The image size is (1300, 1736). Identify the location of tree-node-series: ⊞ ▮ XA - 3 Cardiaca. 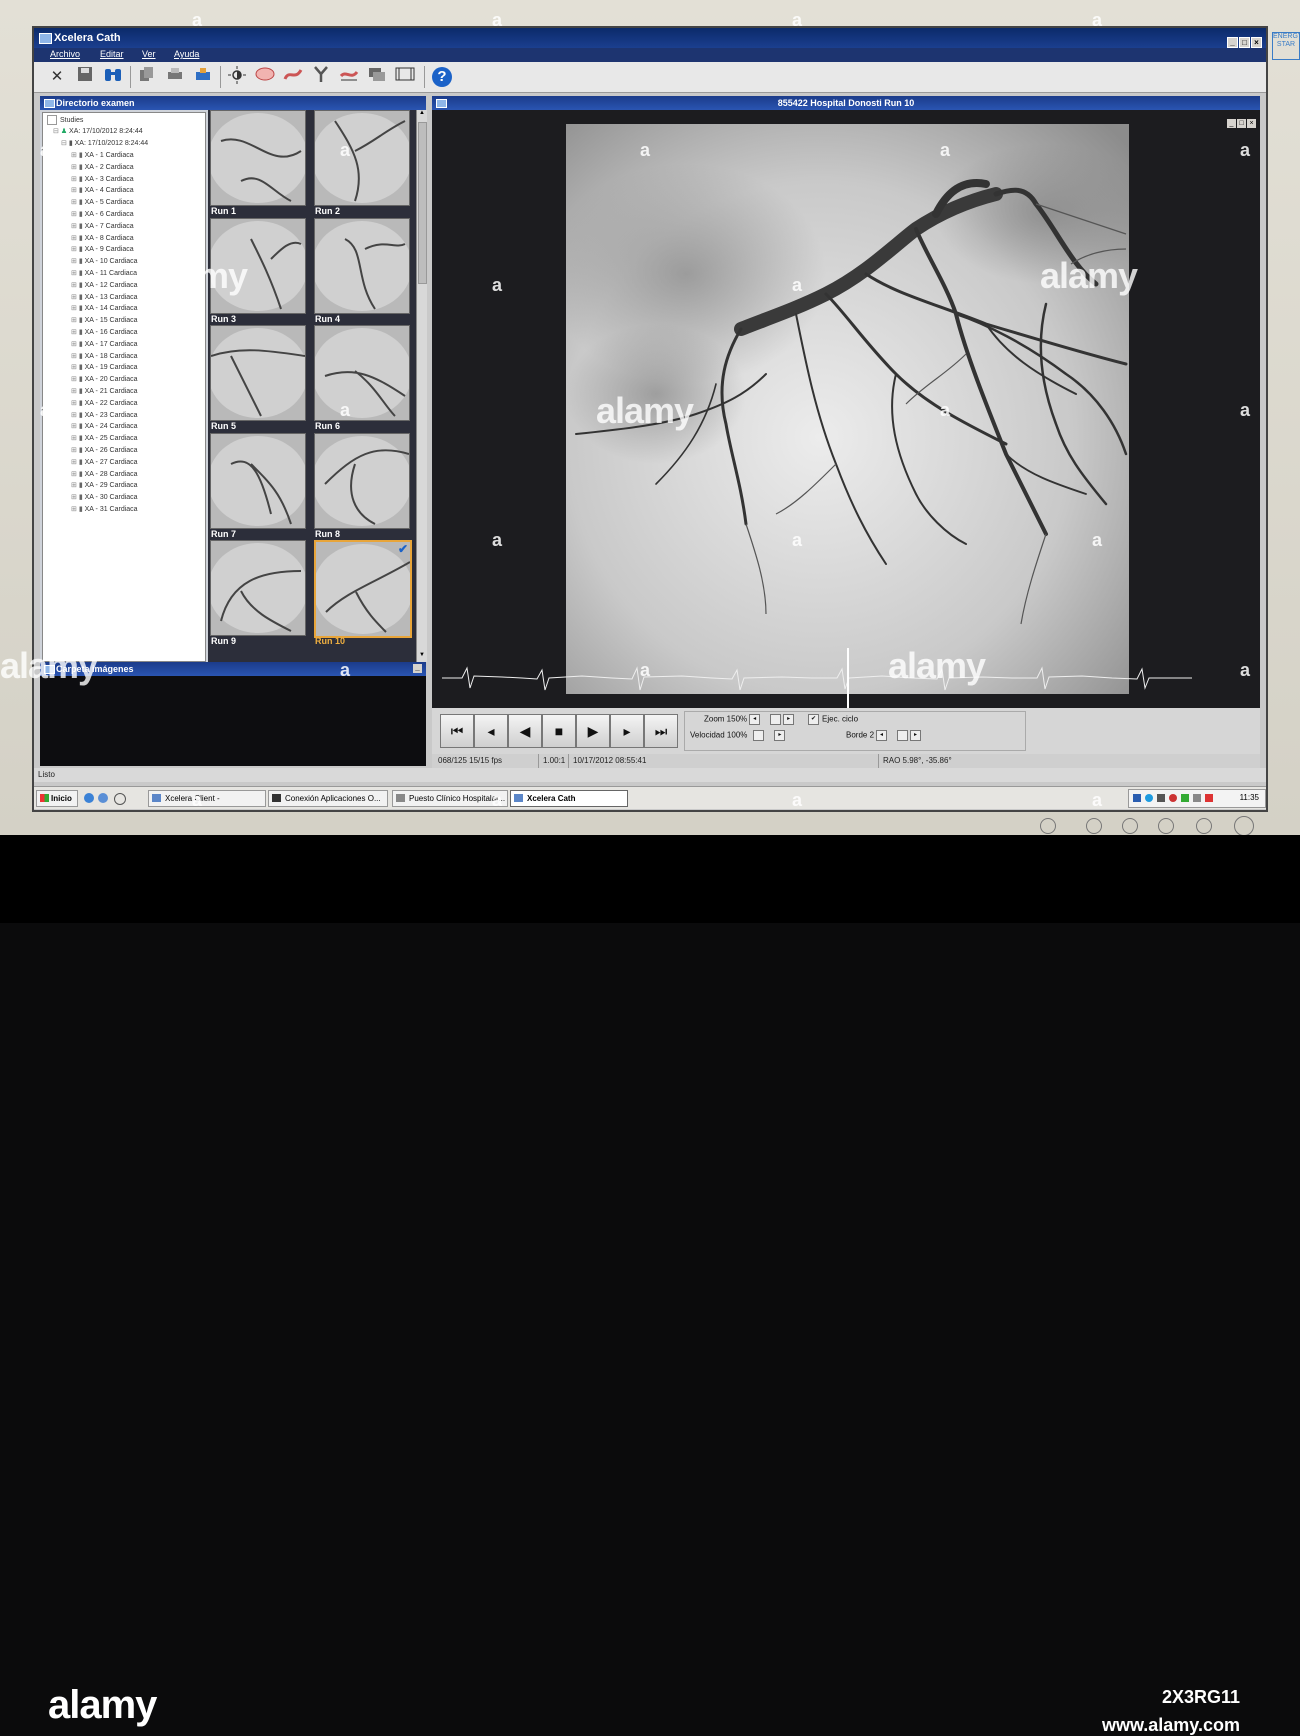
(102, 179).